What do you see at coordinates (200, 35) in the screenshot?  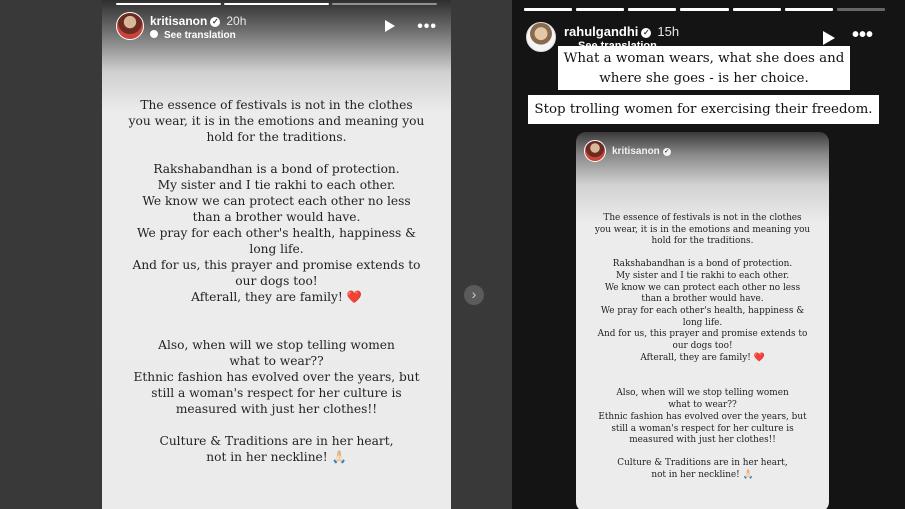 I see `see-translation-label: See translation` at bounding box center [200, 35].